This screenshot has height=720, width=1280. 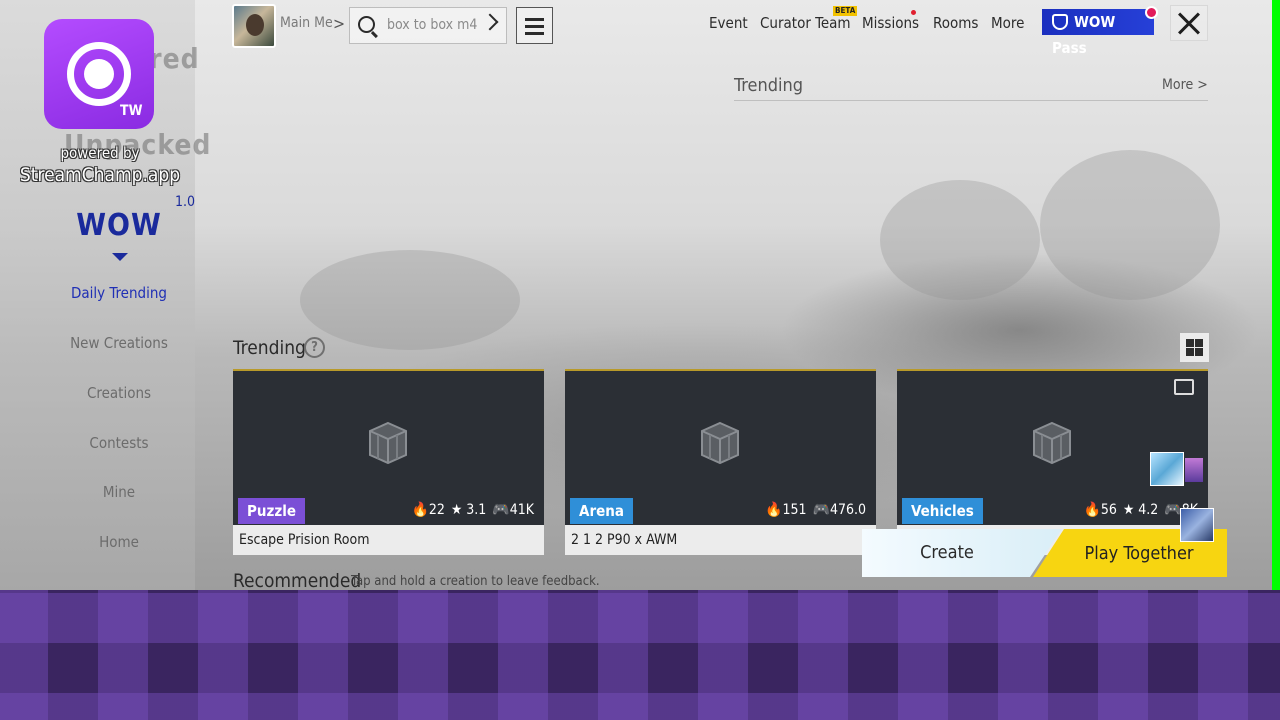 I want to click on creation-card: Puzzle 🔥22 ★ 3.1 🎮41K Escape Prision Room, so click(x=388, y=462).